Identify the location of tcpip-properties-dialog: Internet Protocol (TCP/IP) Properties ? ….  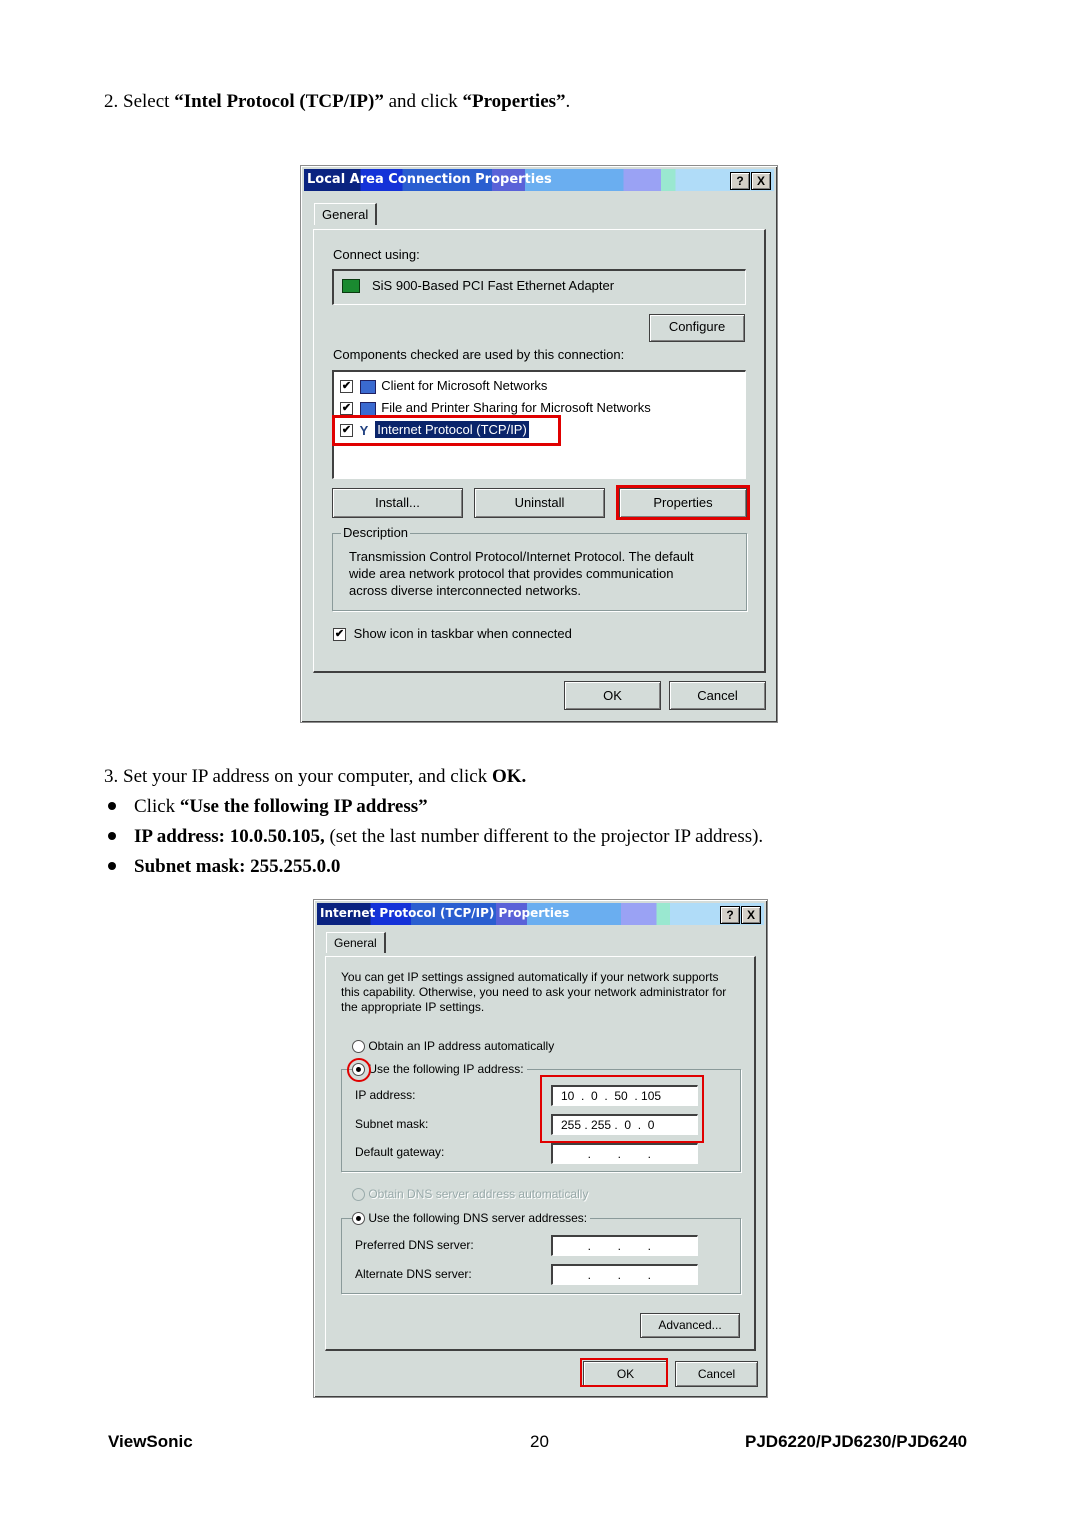
(540, 1148).